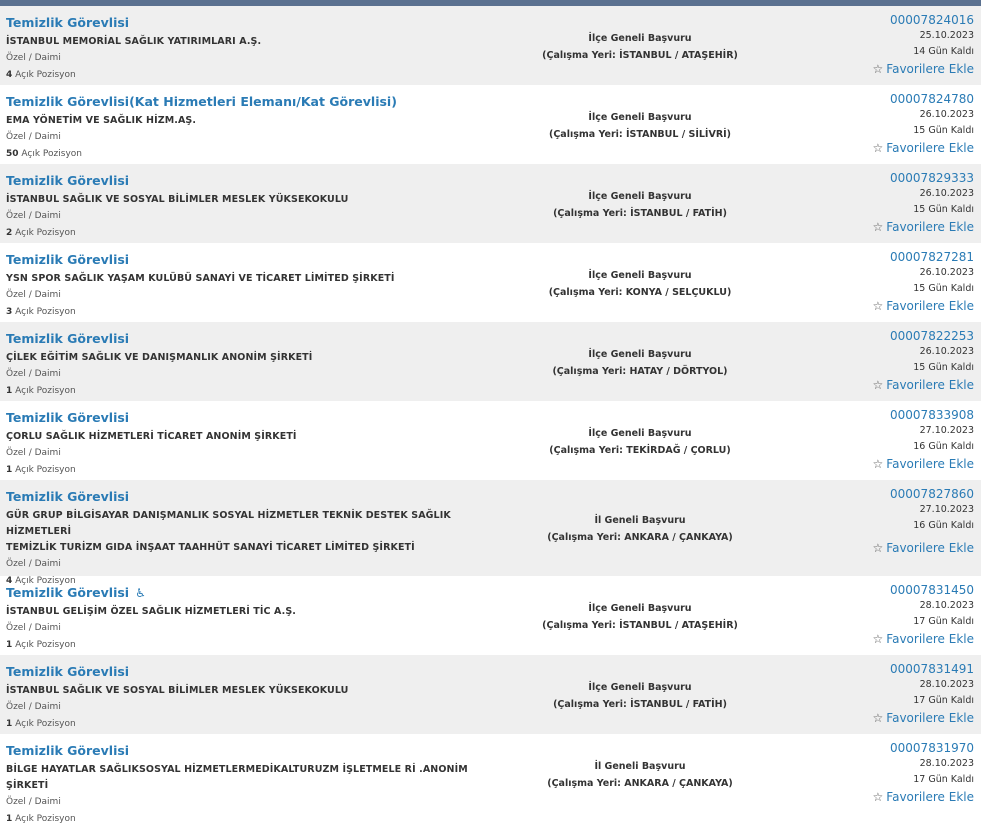 This screenshot has width=981, height=828. I want to click on listing-number-link: 00007824780, so click(923, 99).